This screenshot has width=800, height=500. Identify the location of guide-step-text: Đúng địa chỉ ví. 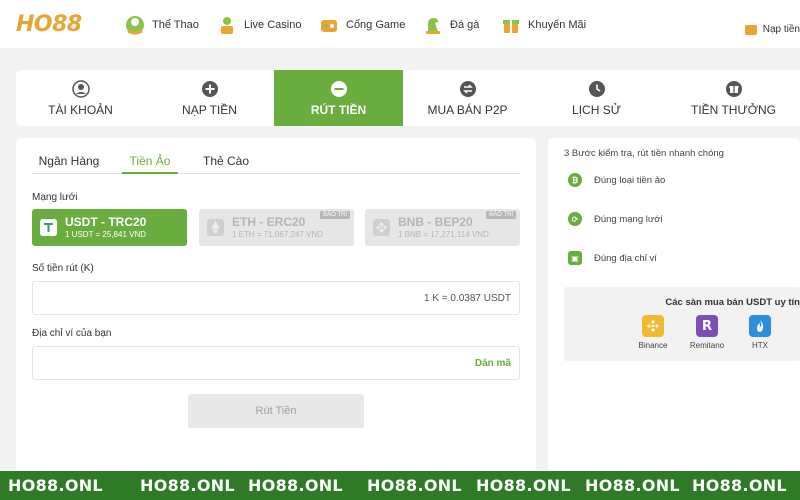
(625, 258).